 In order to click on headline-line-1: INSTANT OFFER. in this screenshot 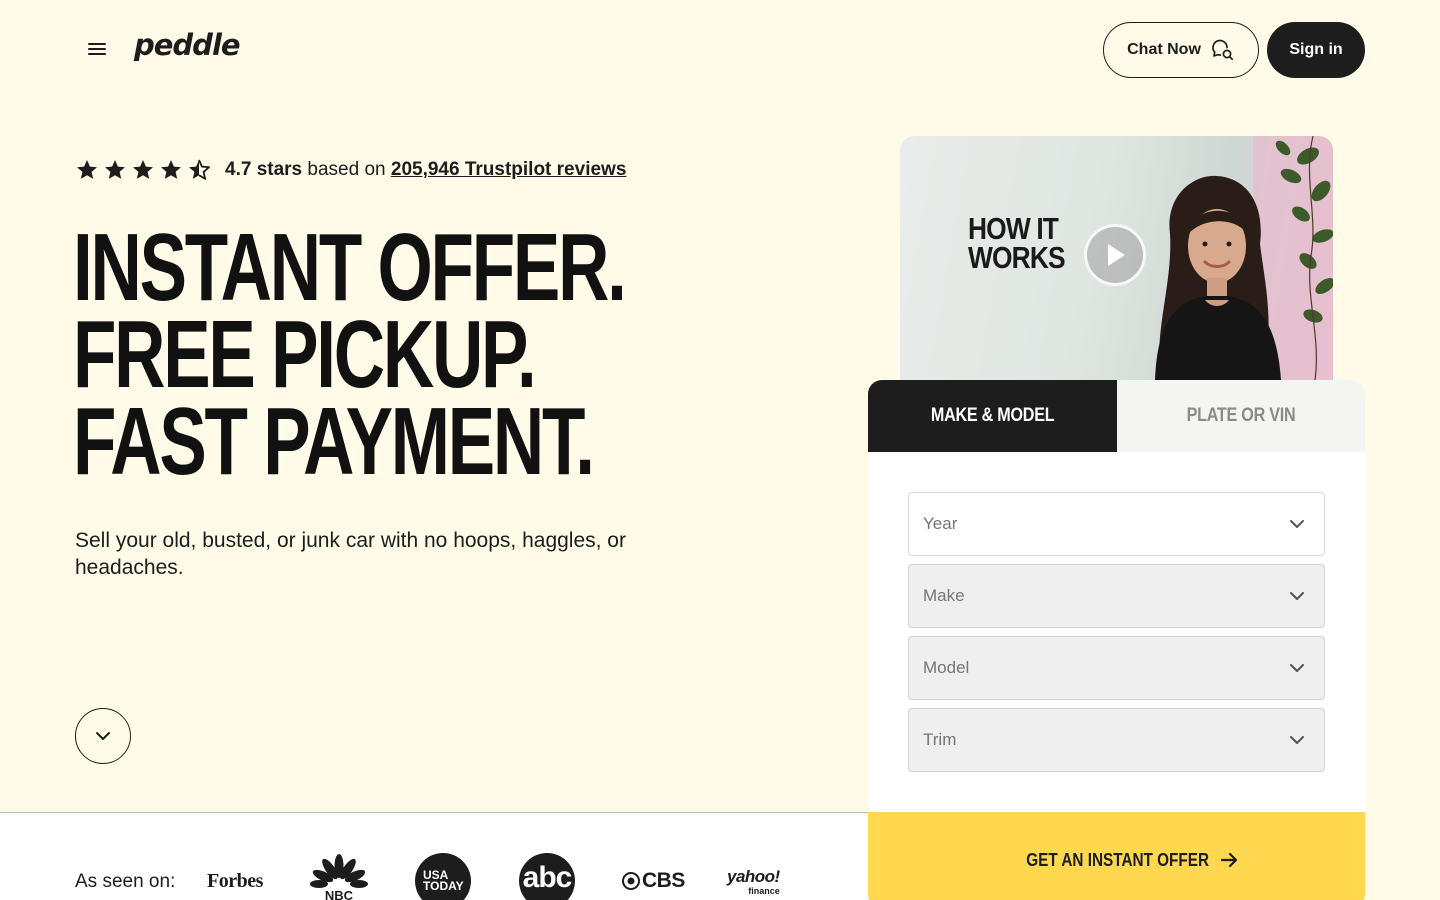, I will do `click(350, 267)`.